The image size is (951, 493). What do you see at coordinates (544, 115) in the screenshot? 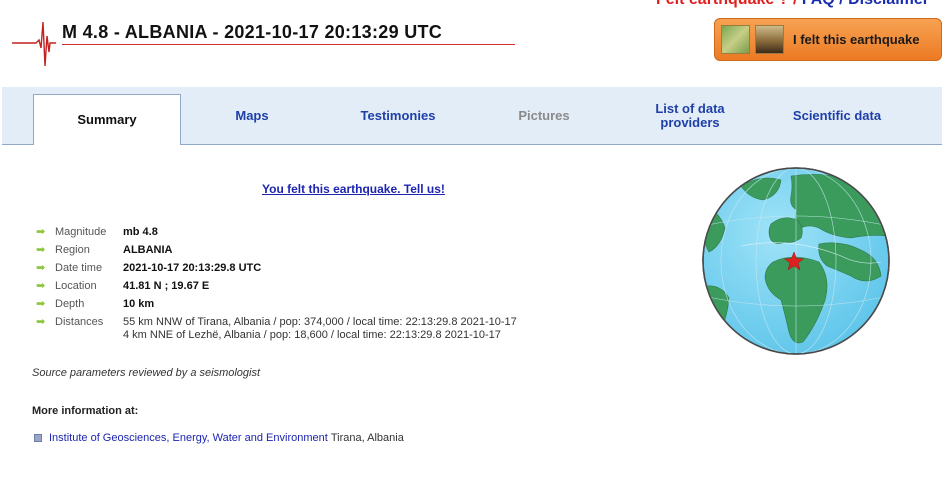
I see `tab-pictures: Pictures` at bounding box center [544, 115].